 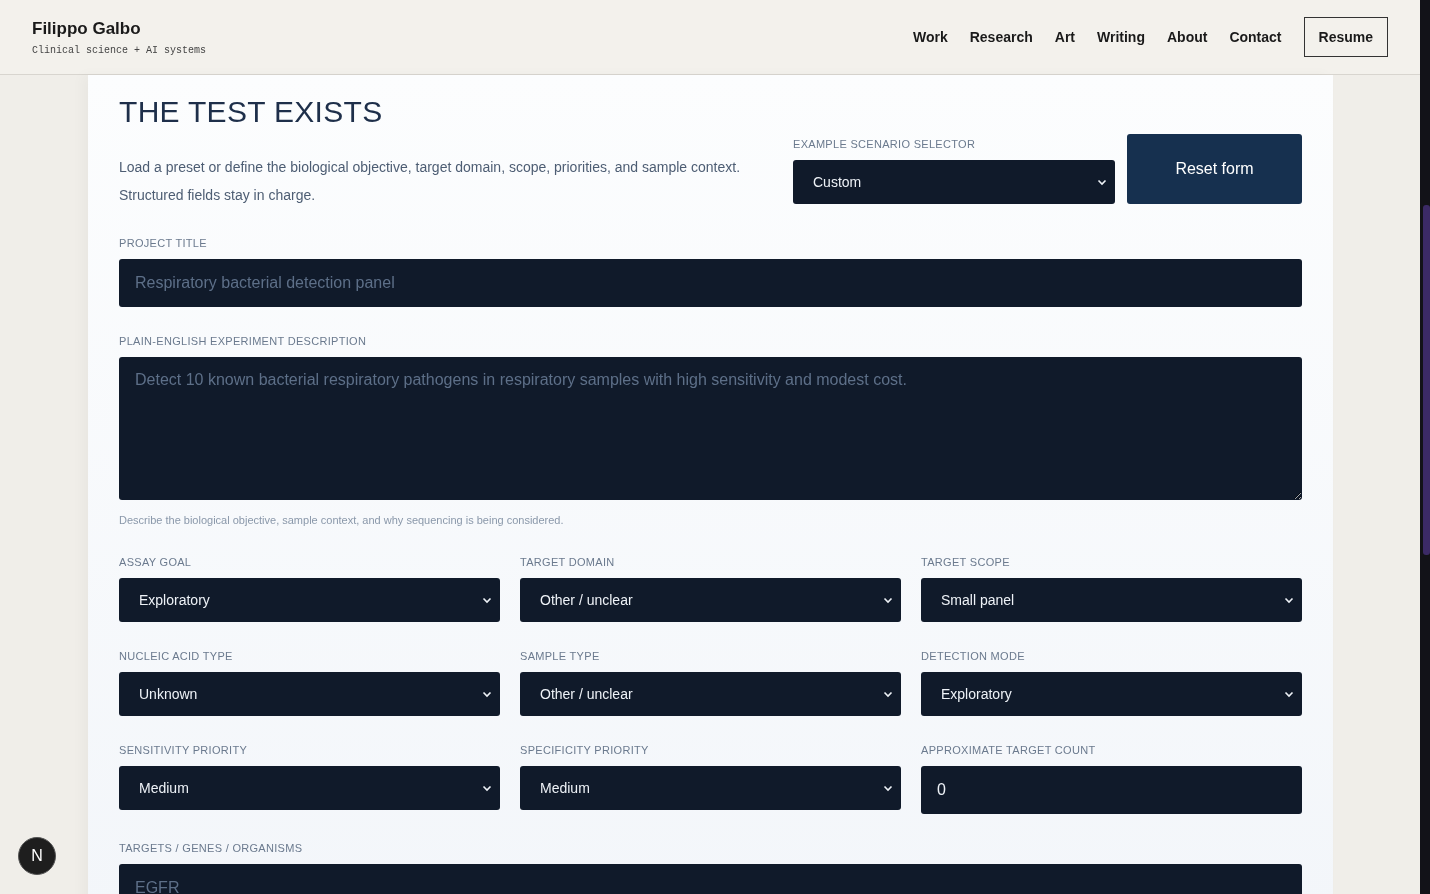 I want to click on field-label: SENSITIVITY PRIORITY, so click(x=184, y=750).